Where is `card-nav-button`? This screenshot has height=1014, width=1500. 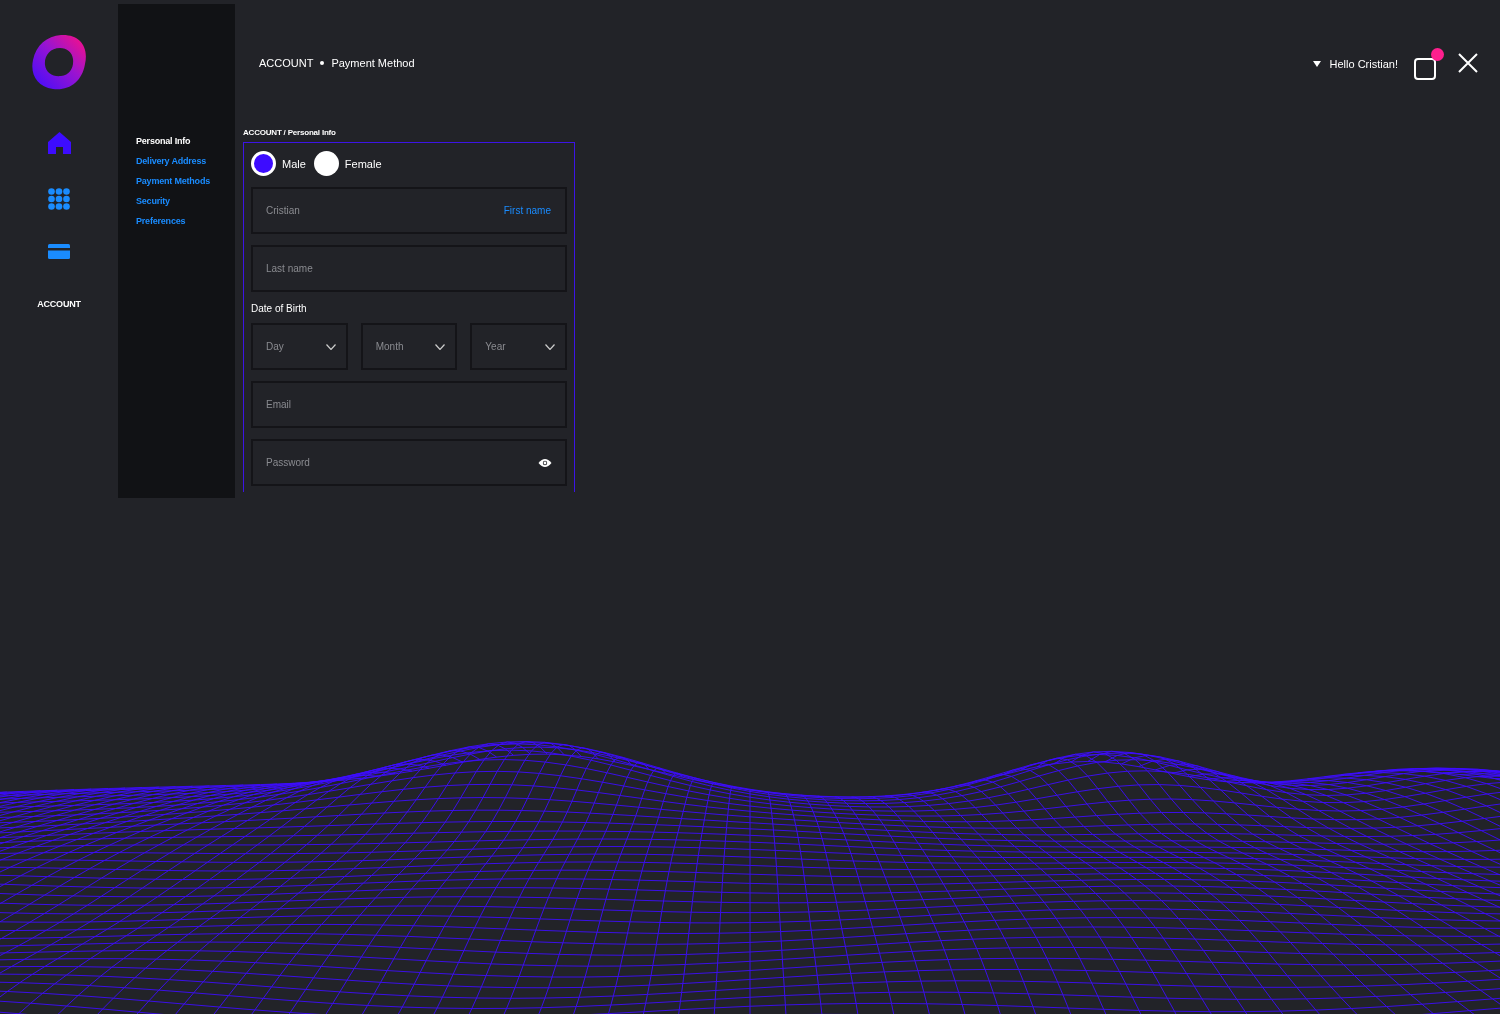
card-nav-button is located at coordinates (59, 251).